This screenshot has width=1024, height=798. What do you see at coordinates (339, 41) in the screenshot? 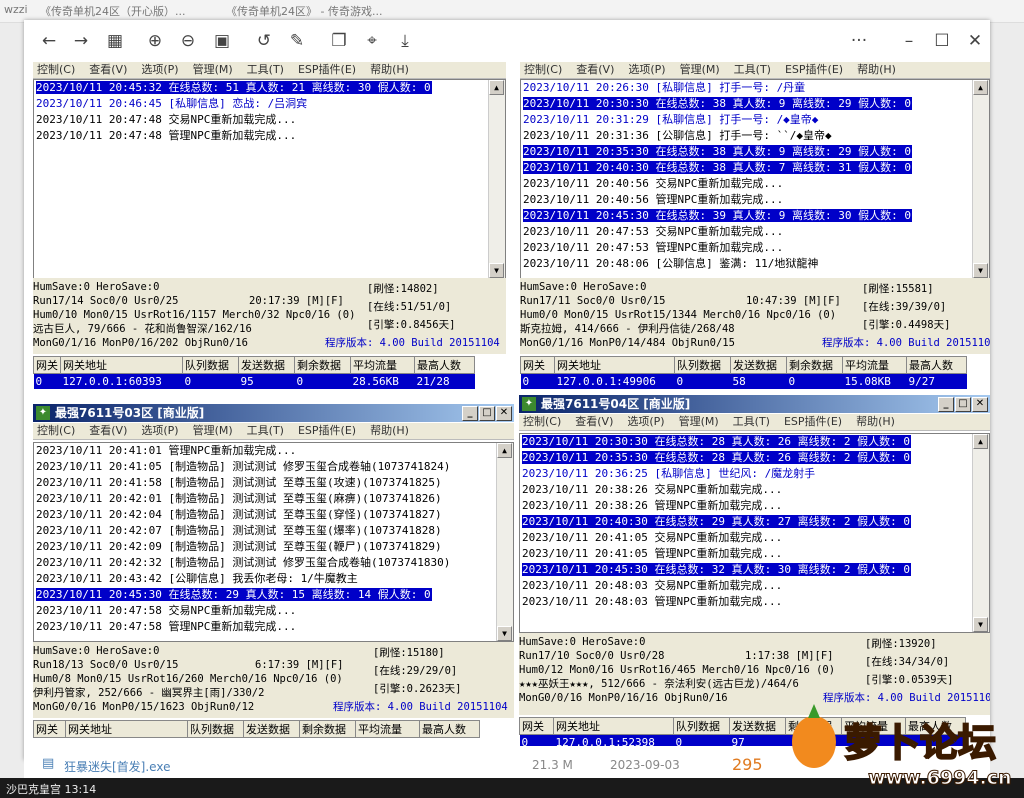
I see `copy-icon: ❐` at bounding box center [339, 41].